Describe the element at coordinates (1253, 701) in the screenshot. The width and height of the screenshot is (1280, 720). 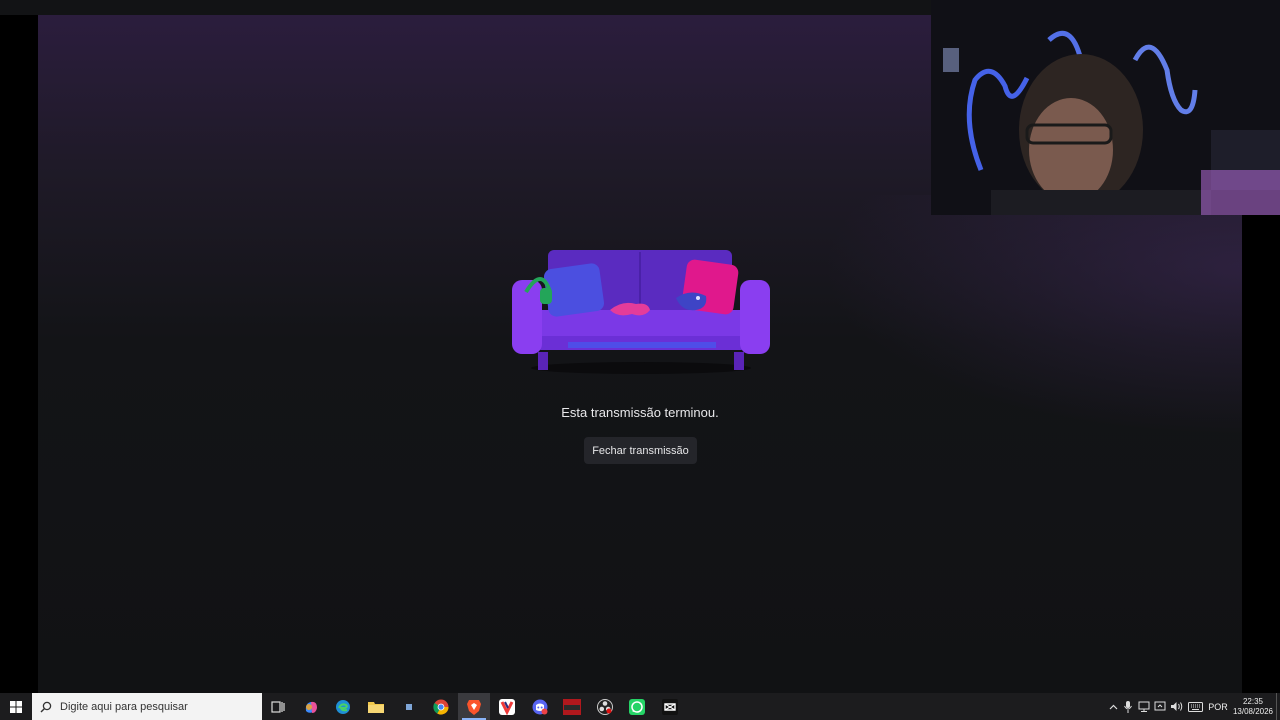
I see `clock-time: 22:35` at that location.